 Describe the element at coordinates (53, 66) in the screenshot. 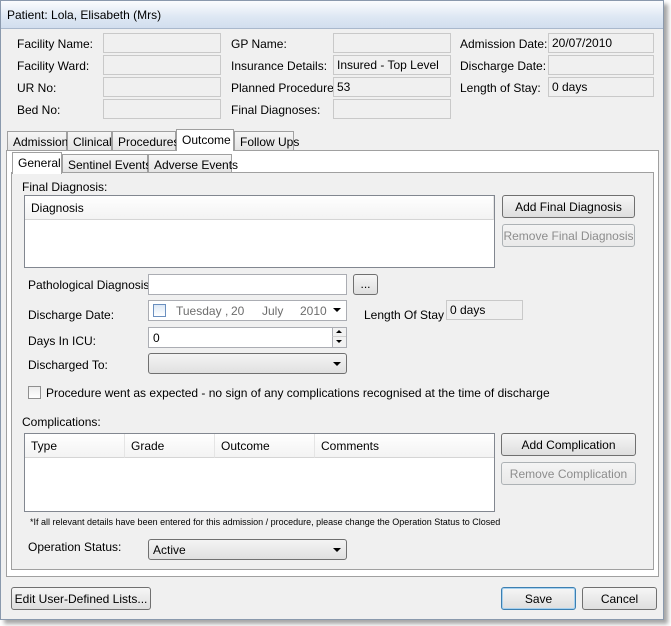

I see `facility-ward-label: Facility Ward:` at that location.